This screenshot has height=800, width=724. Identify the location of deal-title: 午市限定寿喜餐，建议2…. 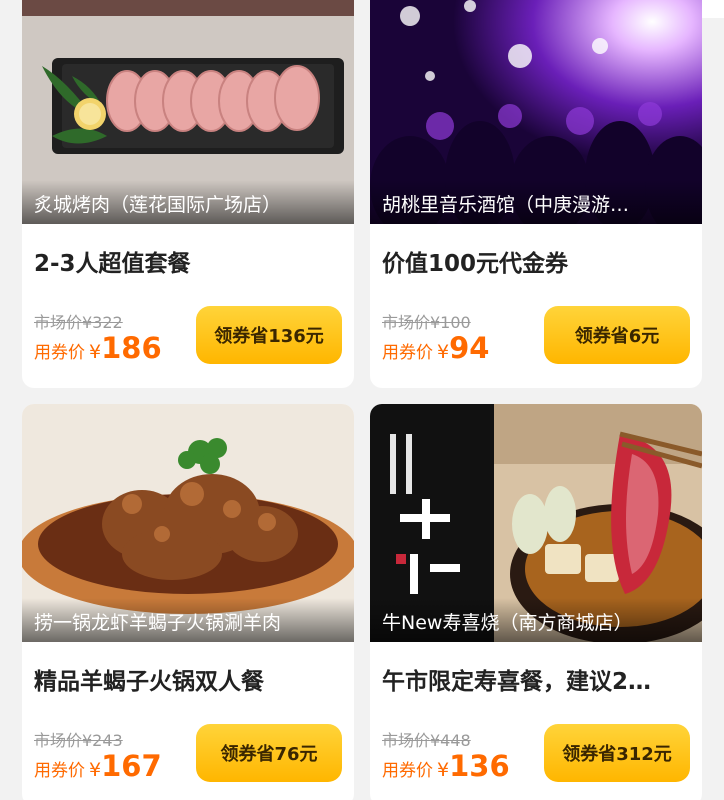
(537, 679).